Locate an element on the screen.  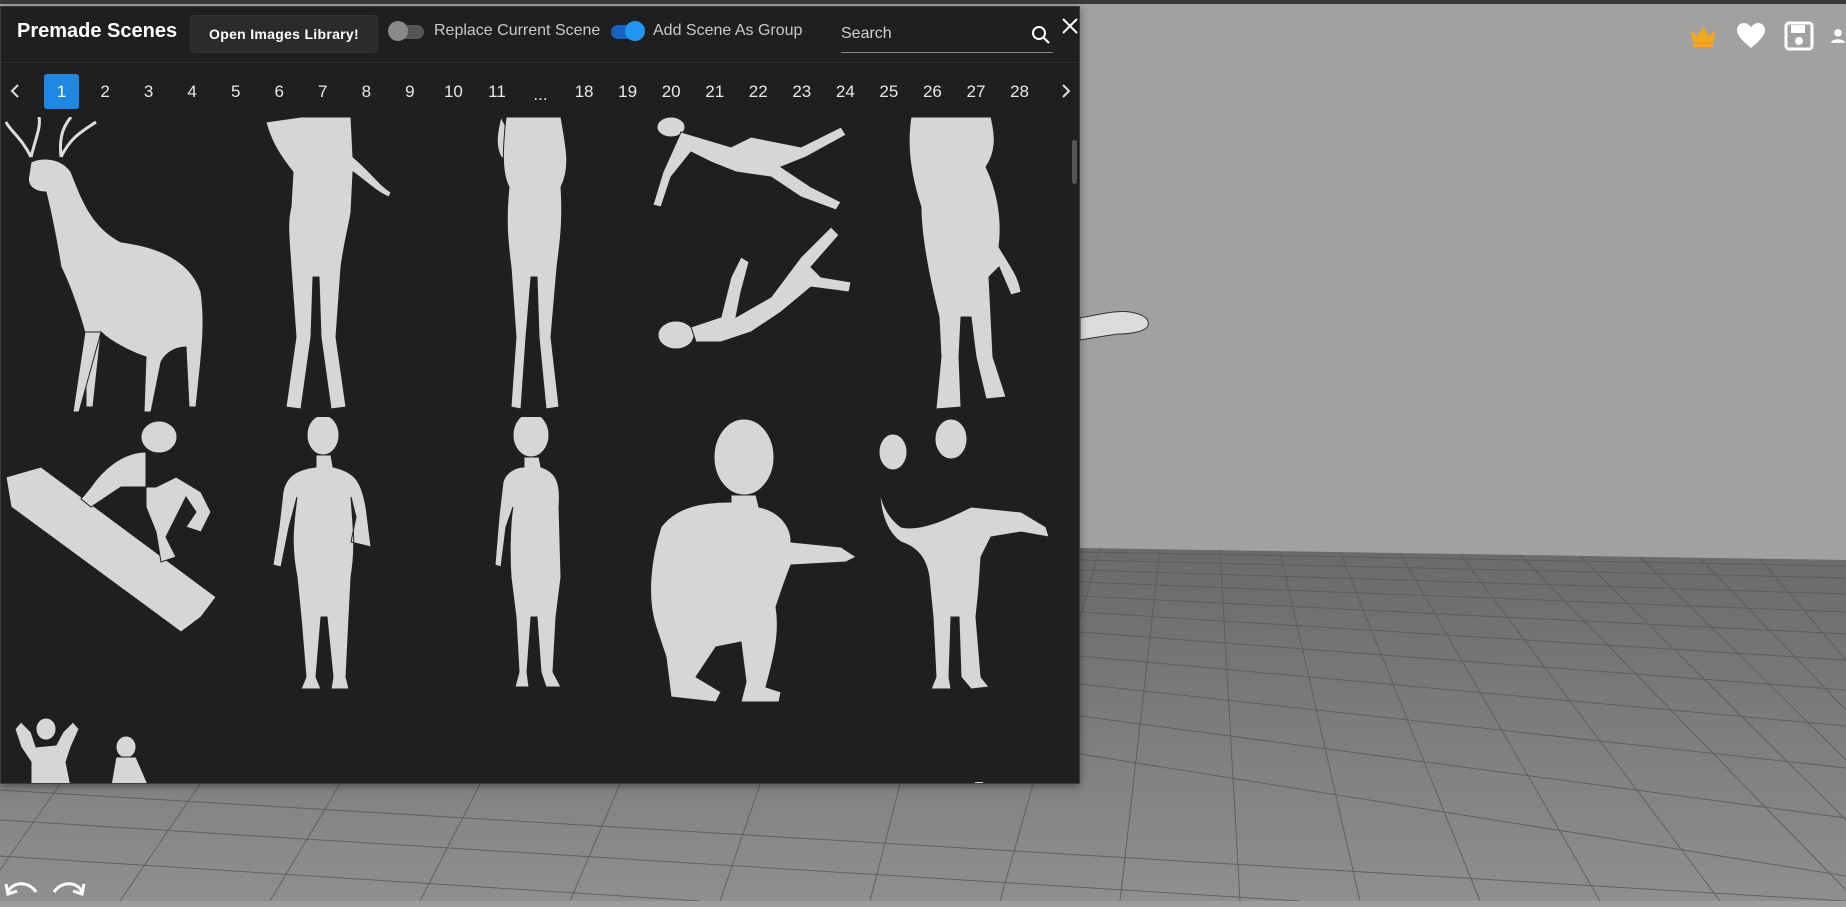
page-26-button: 26 is located at coordinates (932, 91).